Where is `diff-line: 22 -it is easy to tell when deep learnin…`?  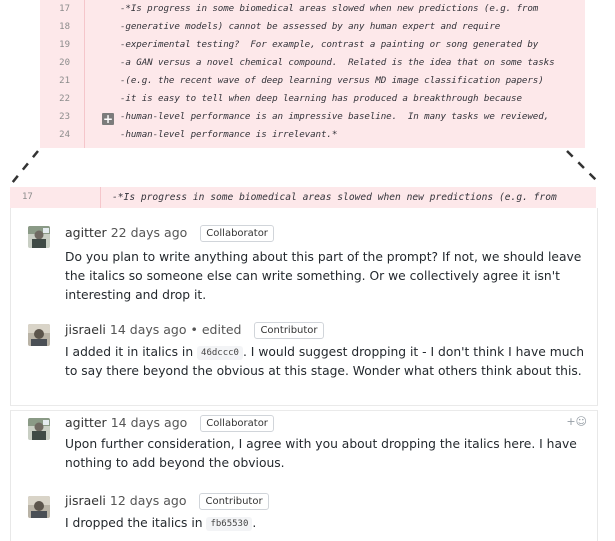 diff-line: 22 -it is easy to tell when deep learnin… is located at coordinates (312, 99).